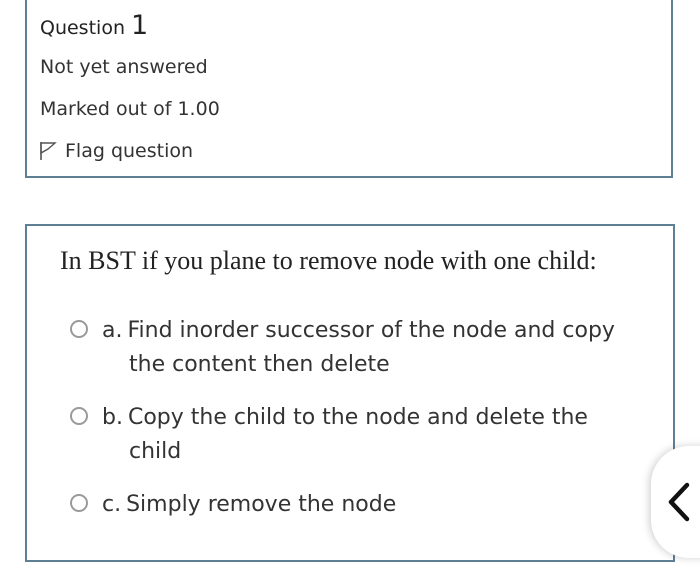  What do you see at coordinates (130, 109) in the screenshot?
I see `marks-info: Marked out of 1.00` at bounding box center [130, 109].